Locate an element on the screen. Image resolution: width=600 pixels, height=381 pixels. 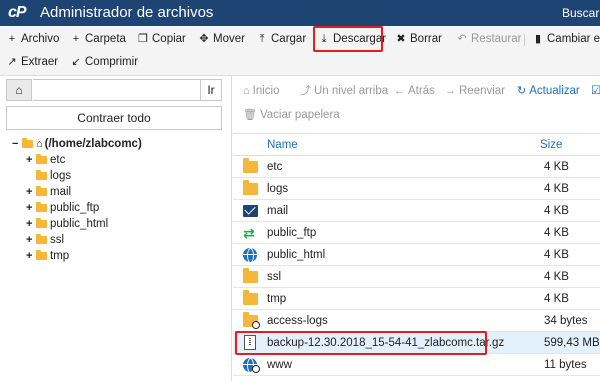
rename-button: ▮Cambiar el n is located at coordinates (566, 39).